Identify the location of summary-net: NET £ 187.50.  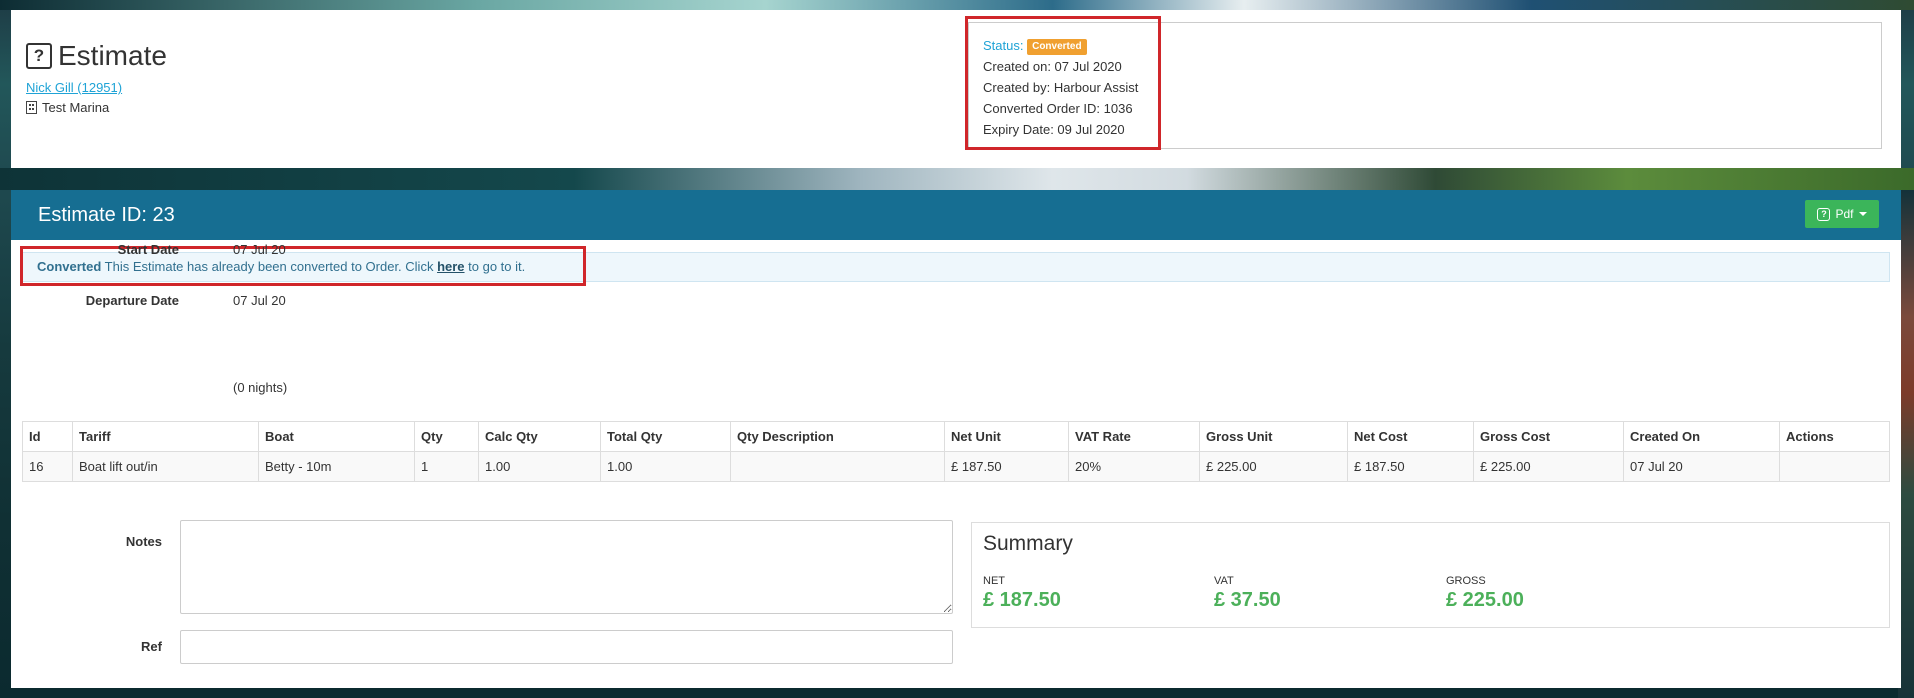
(1022, 593).